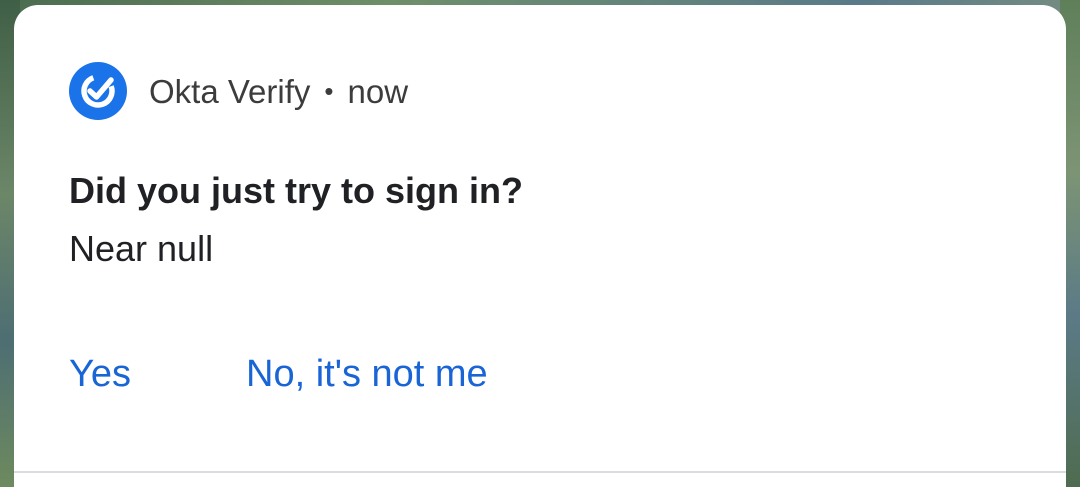  Describe the element at coordinates (367, 374) in the screenshot. I see `no-not-me-button: No, it's not me` at that location.